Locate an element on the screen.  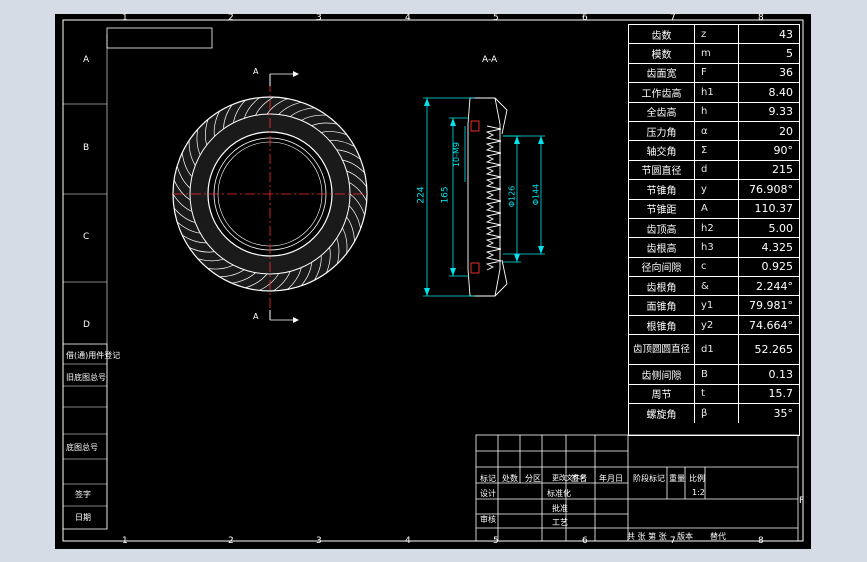
param-row: 全齿高 h 9.33 is located at coordinates (714, 112).